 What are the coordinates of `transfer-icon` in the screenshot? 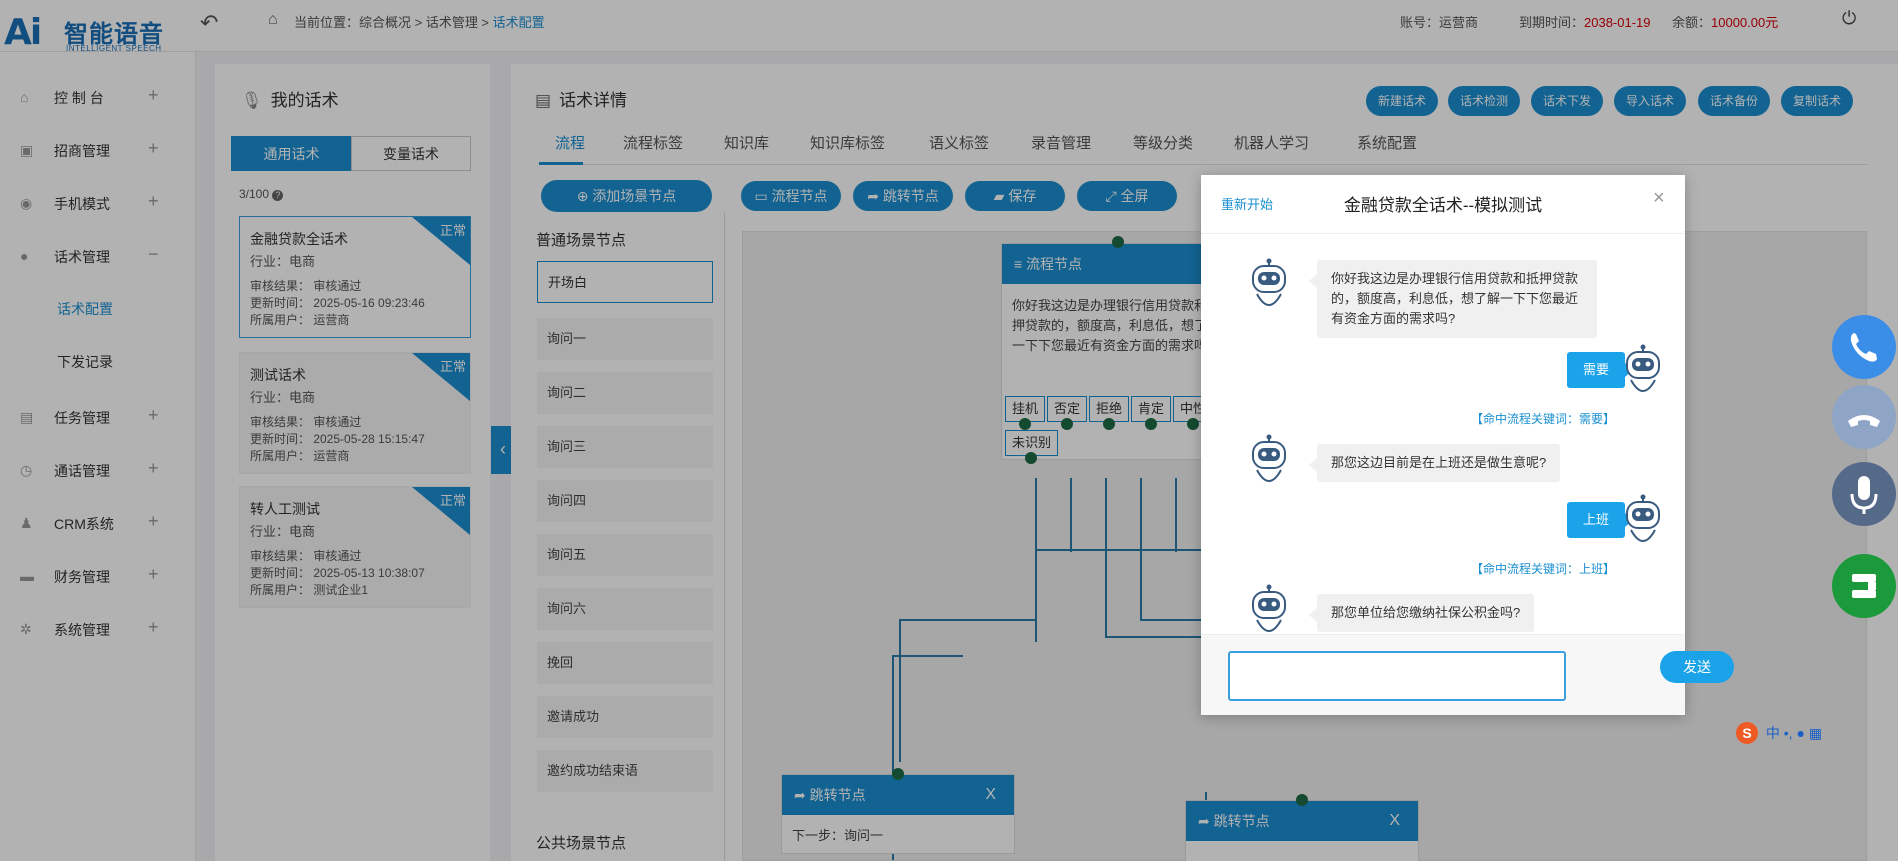 It's located at (1864, 586).